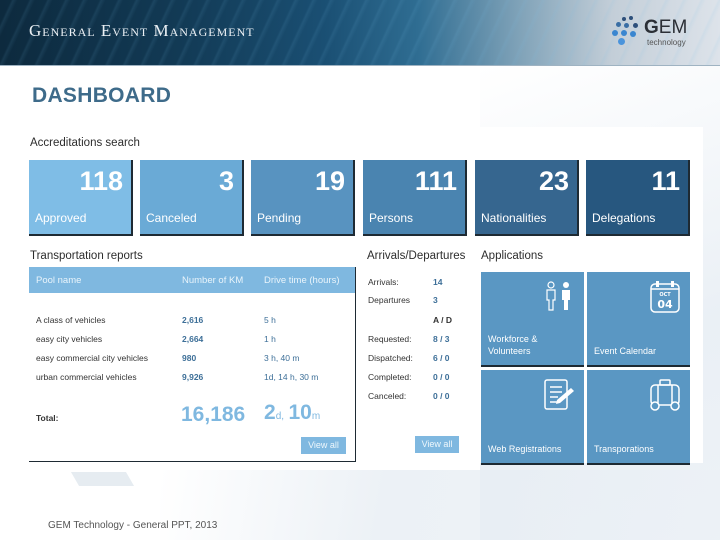 This screenshot has height=540, width=720. What do you see at coordinates (553, 181) in the screenshot?
I see `tile-value: 23` at bounding box center [553, 181].